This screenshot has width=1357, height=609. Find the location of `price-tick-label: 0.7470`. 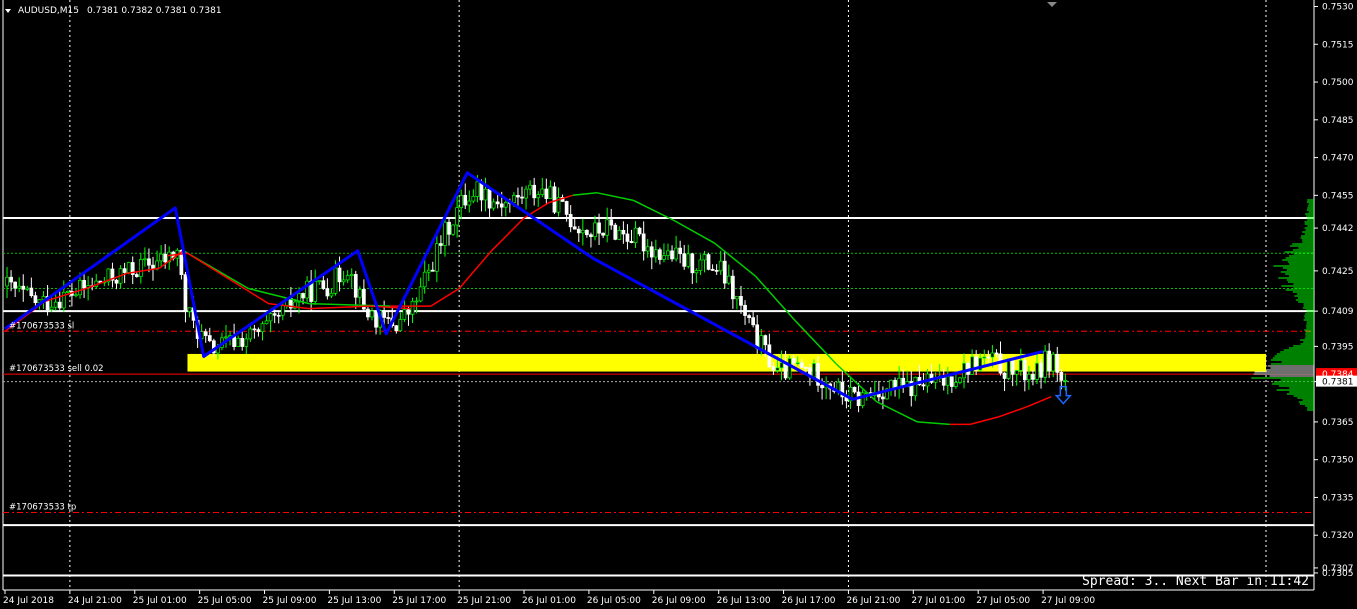

price-tick-label: 0.7470 is located at coordinates (1338, 159).